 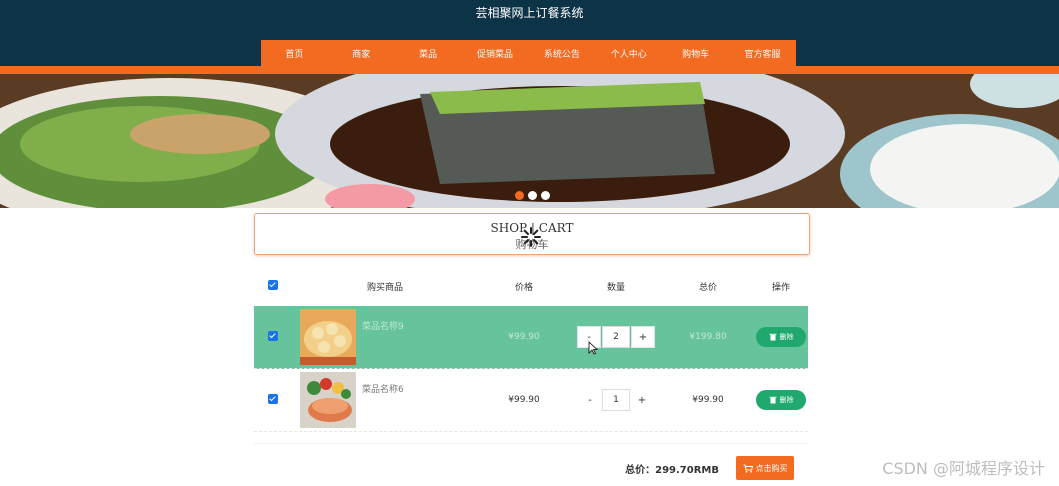 I want to click on column-header-total: 总价, so click(x=707, y=287).